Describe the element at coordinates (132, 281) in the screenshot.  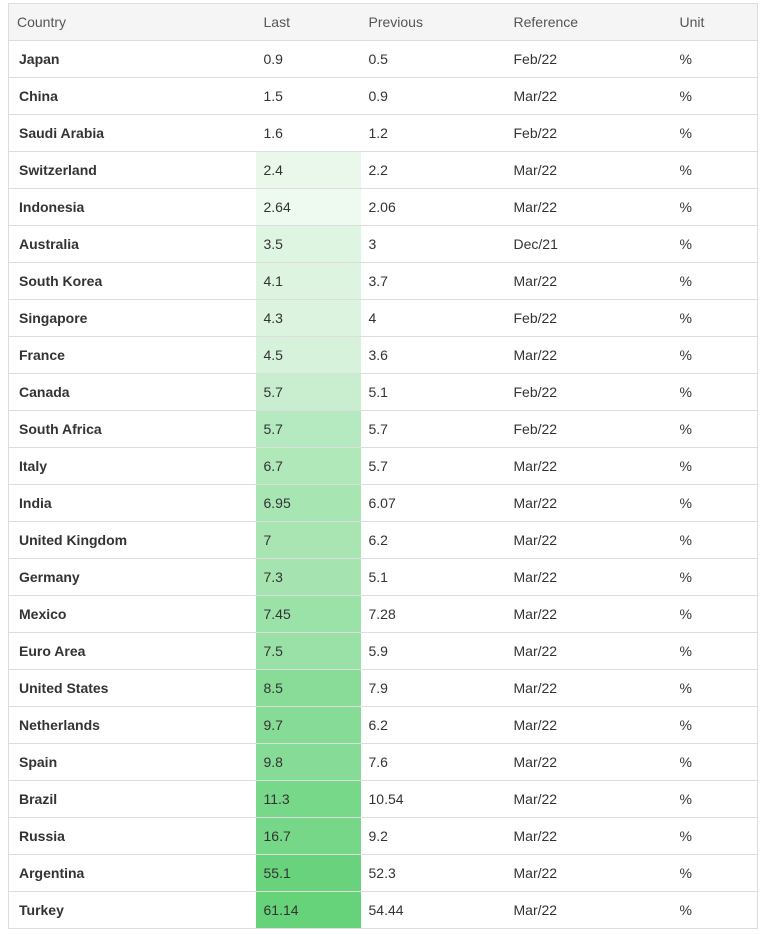
I see `country-cell: South Korea` at that location.